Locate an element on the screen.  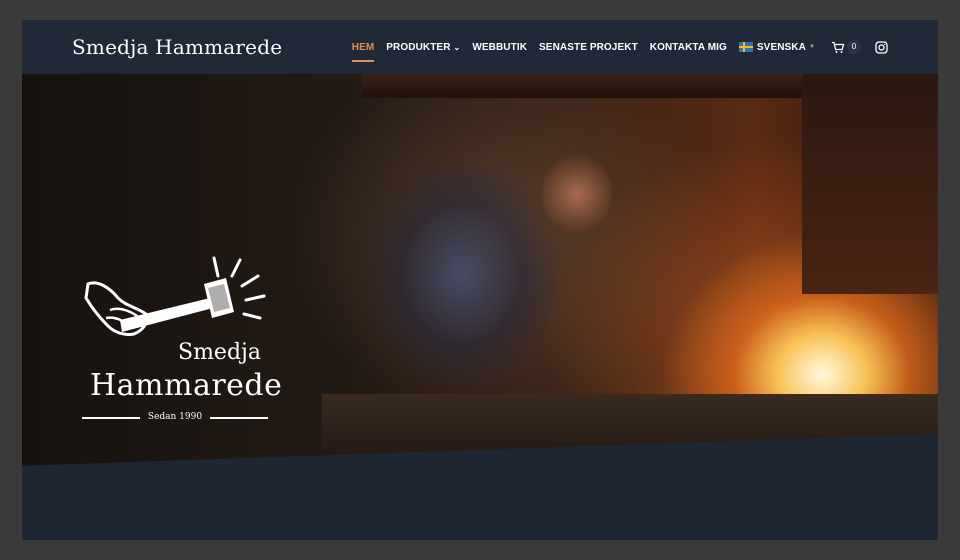
hero-image-blacksmith is located at coordinates (462, 274).